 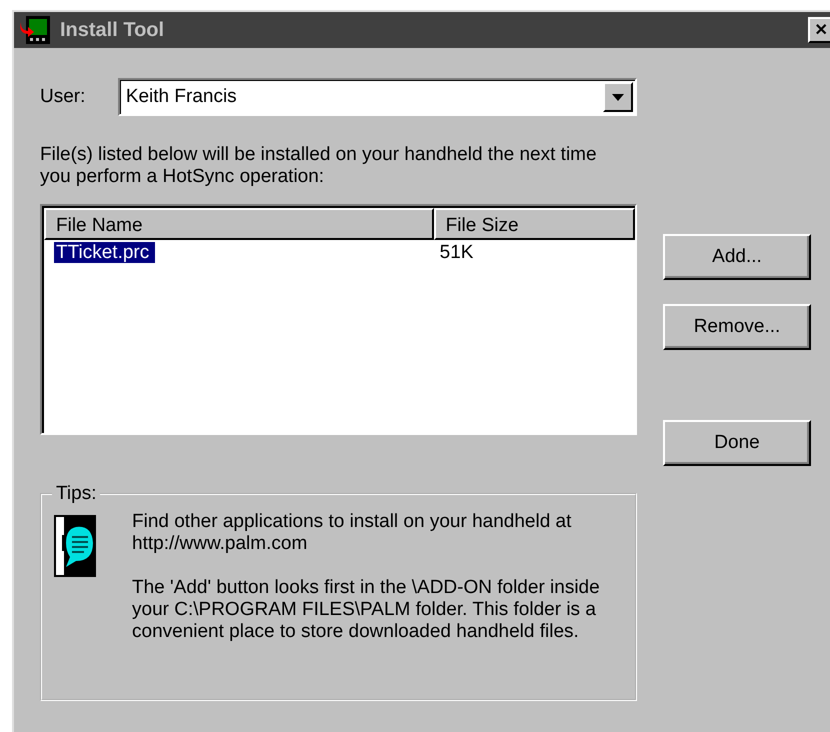 What do you see at coordinates (105, 252) in the screenshot?
I see `file-name: TTicket.prc` at bounding box center [105, 252].